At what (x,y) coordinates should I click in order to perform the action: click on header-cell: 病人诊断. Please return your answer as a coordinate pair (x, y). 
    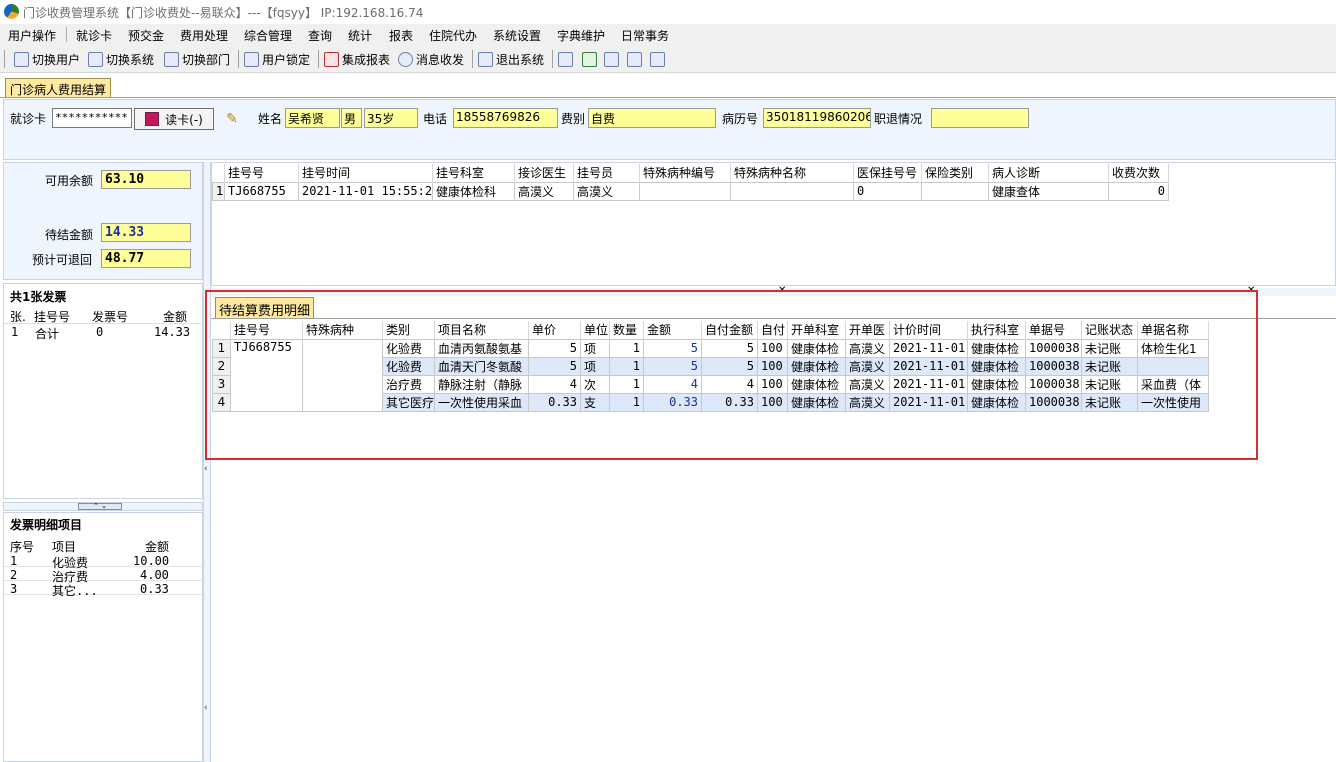
    Looking at the image, I should click on (1048, 173).